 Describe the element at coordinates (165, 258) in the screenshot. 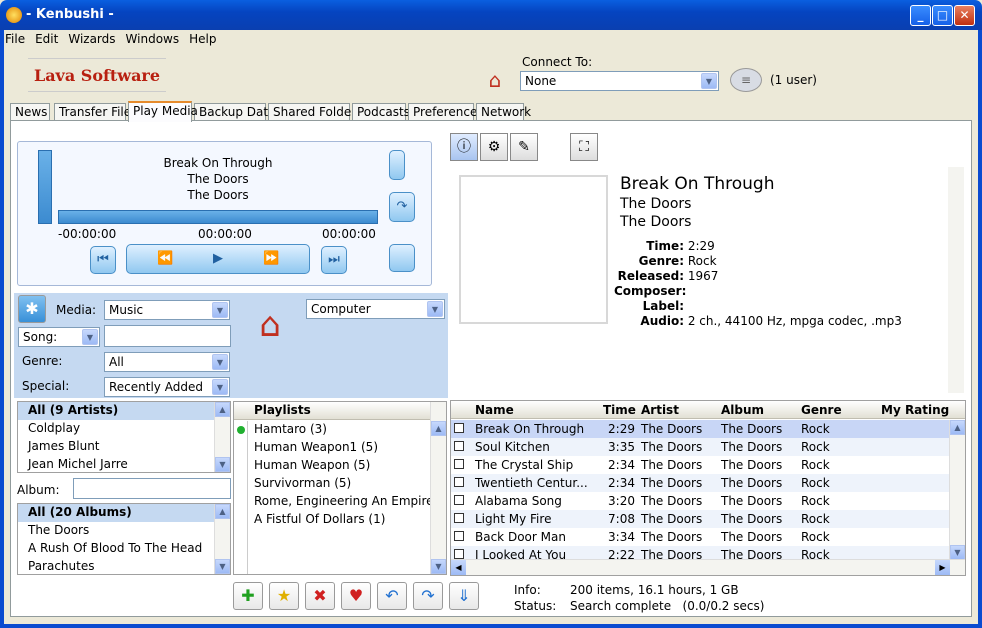

I see `rewind-button: ⏪` at that location.